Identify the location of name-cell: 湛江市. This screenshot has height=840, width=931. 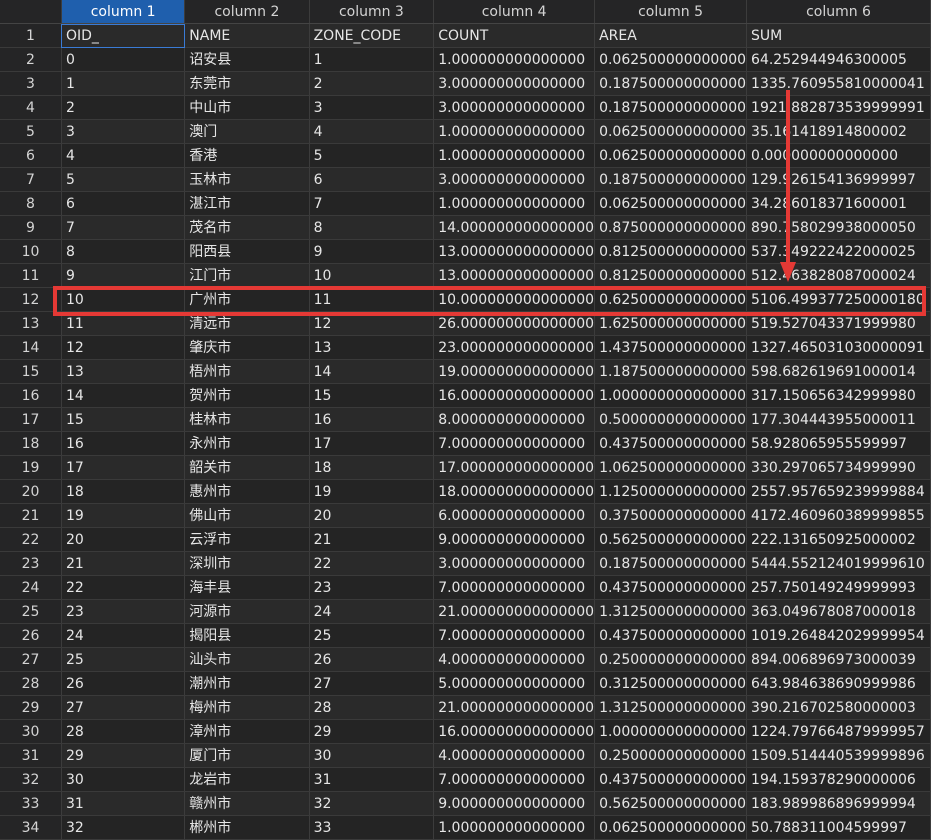
(247, 203).